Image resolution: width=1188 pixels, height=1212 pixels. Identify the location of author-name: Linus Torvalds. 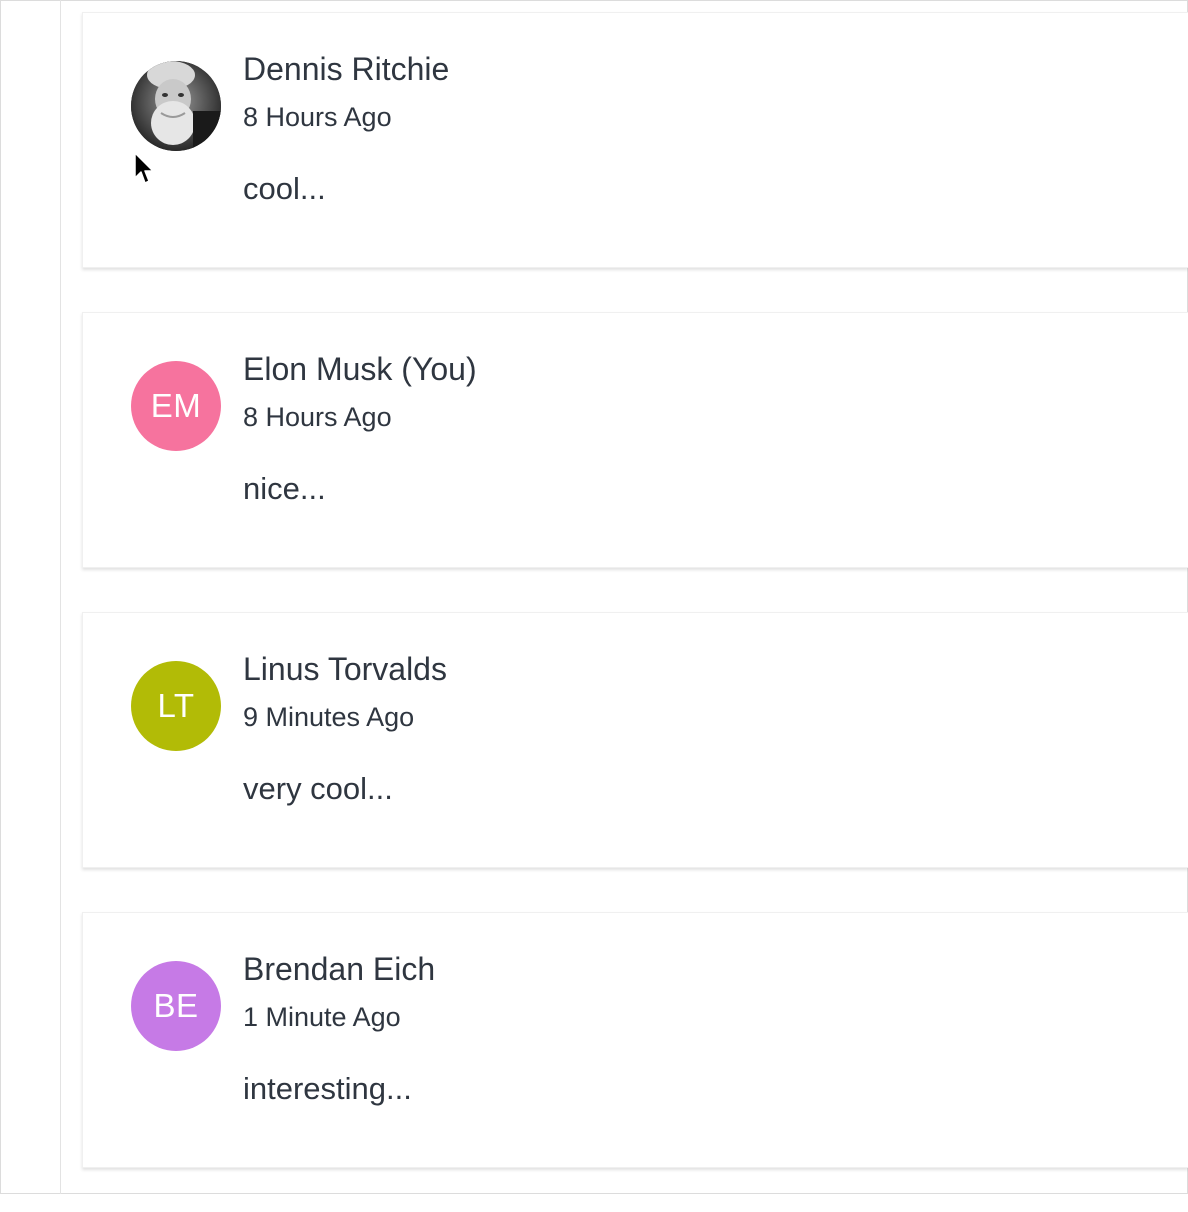
(705, 669).